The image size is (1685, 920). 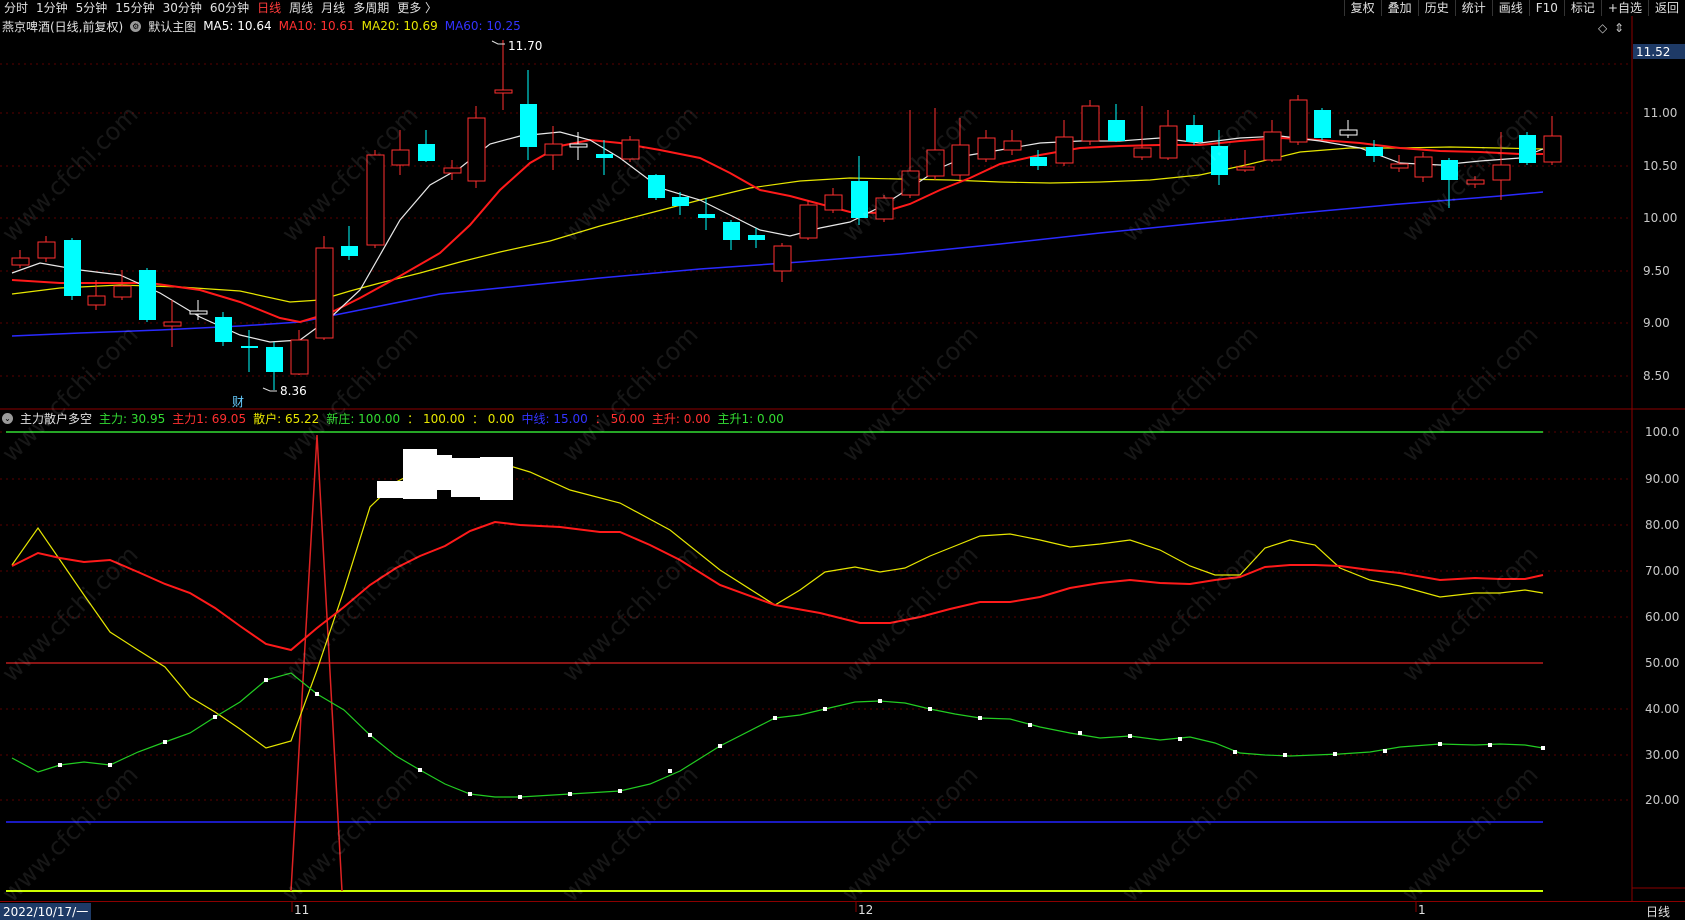 What do you see at coordinates (1662, 571) in the screenshot?
I see `svg-text: 70.00` at bounding box center [1662, 571].